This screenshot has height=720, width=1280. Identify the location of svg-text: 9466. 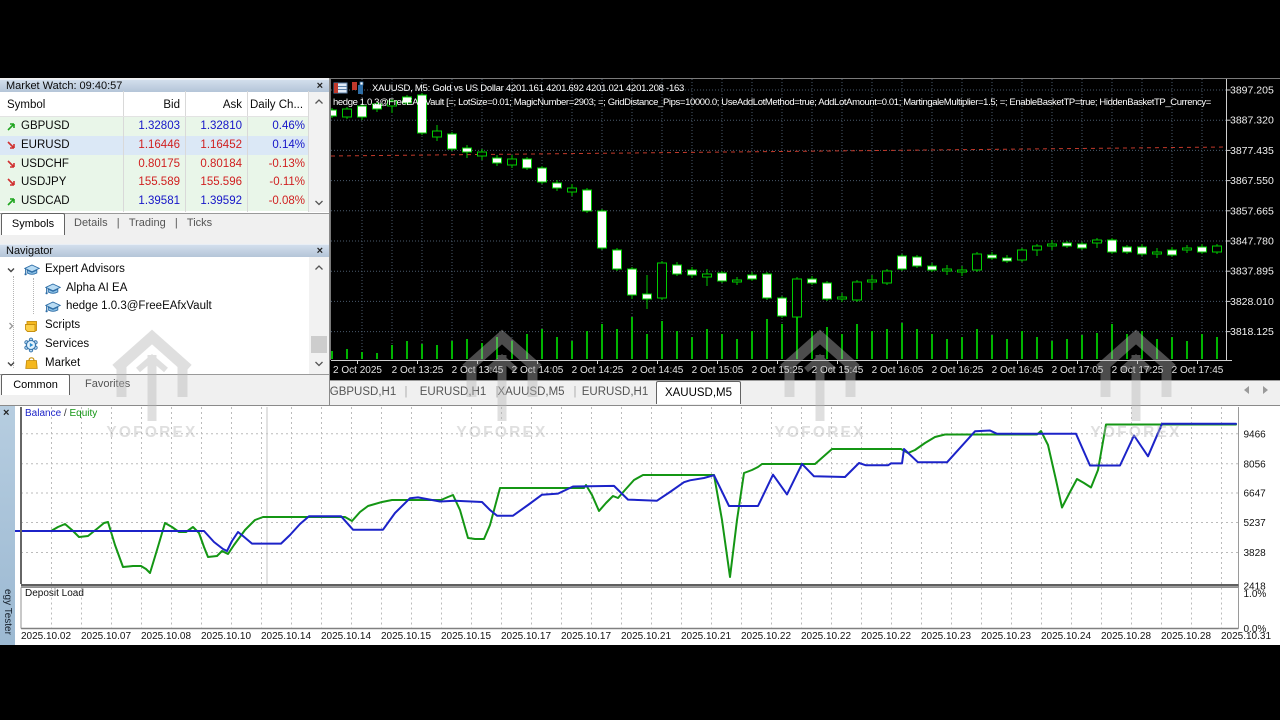
(1255, 434).